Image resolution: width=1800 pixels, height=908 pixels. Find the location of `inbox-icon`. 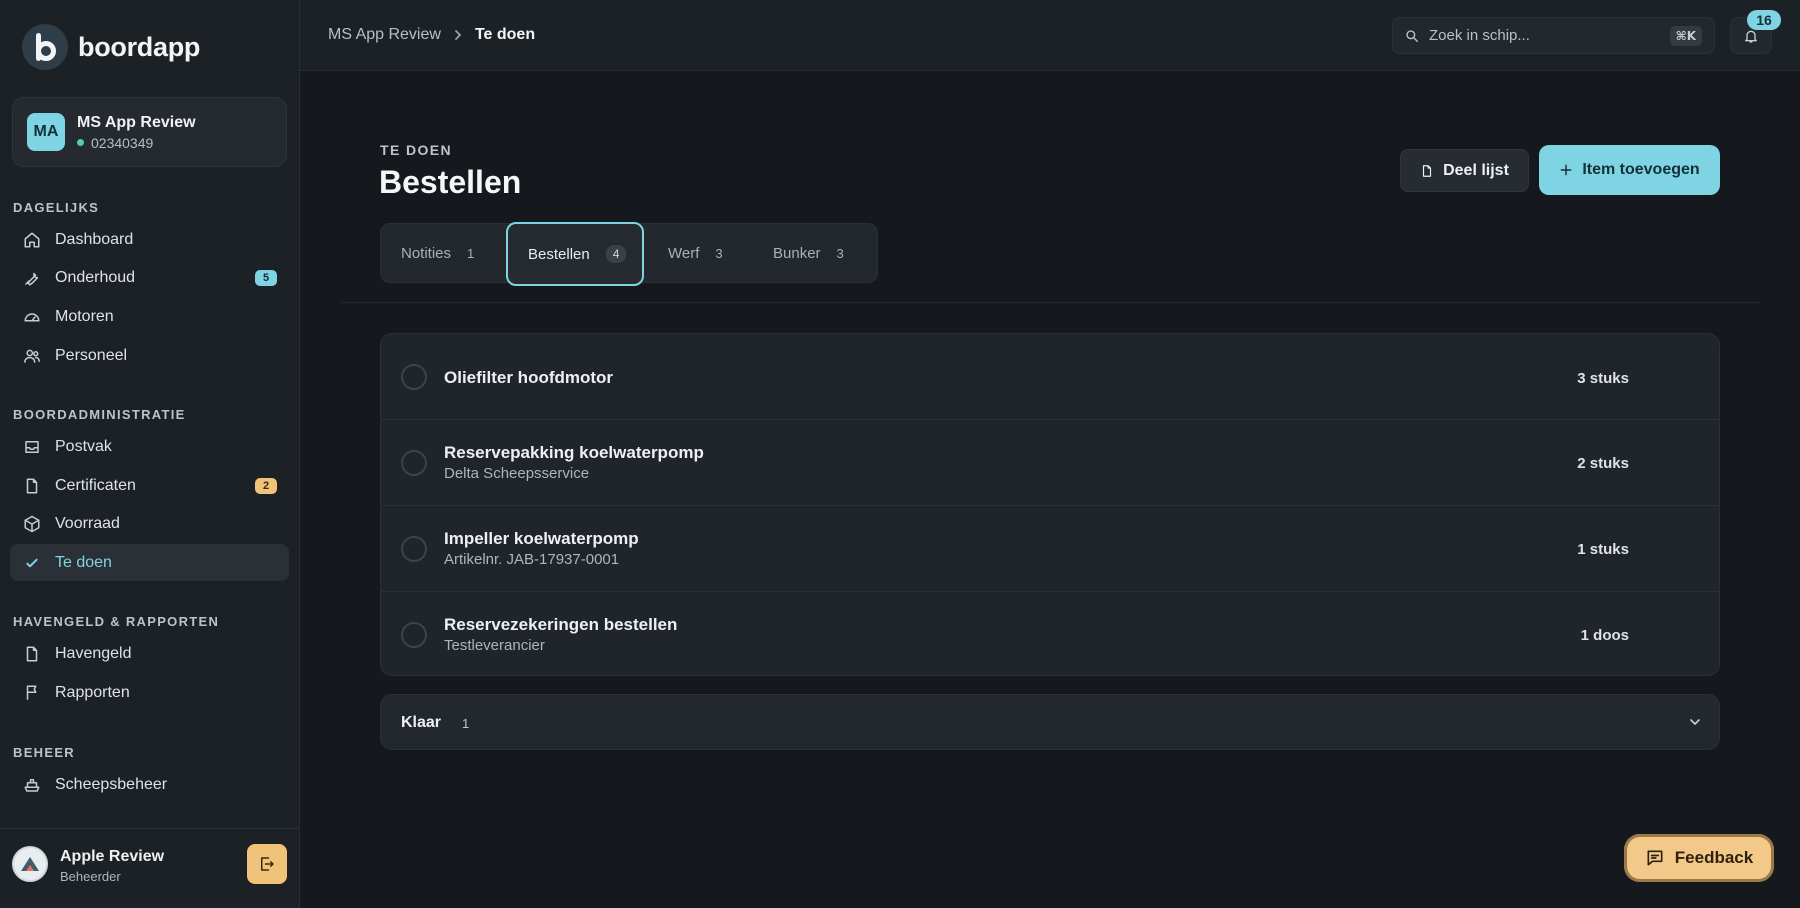

inbox-icon is located at coordinates (32, 447).